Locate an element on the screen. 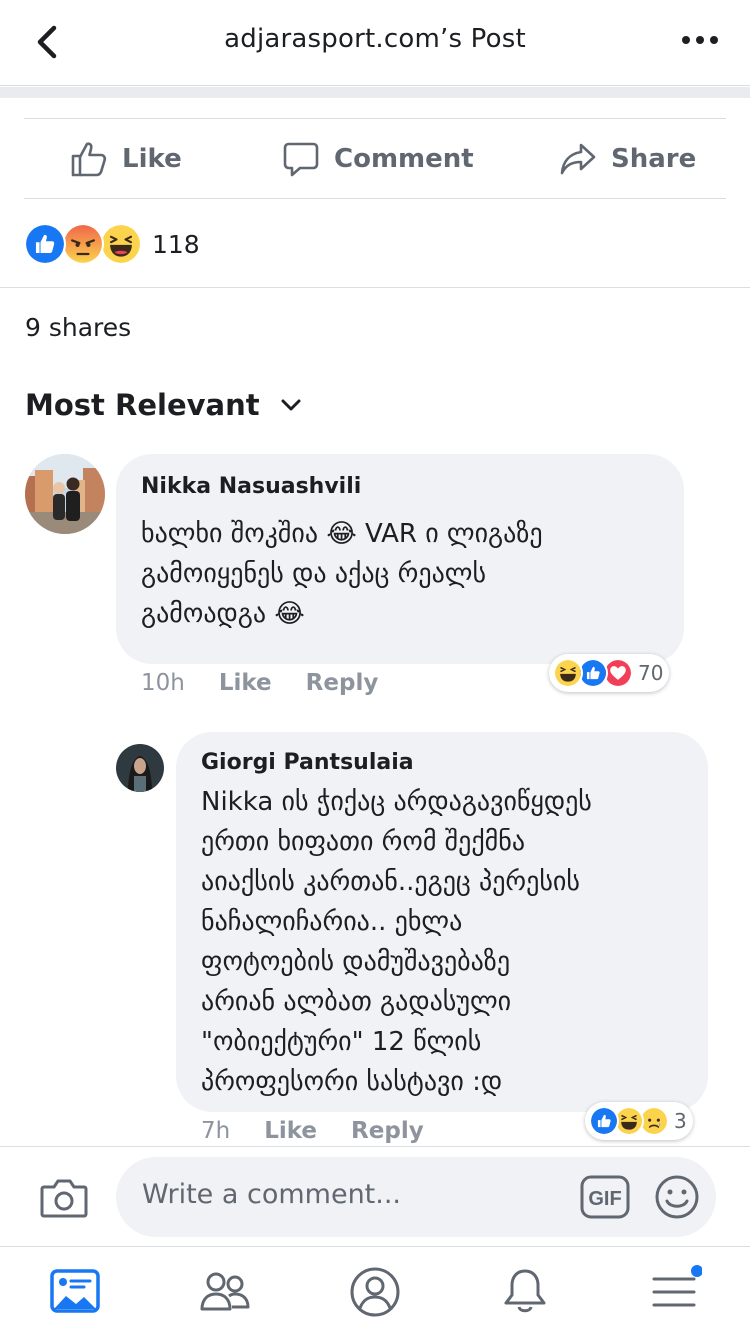 The image size is (750, 1334). news-feed-icon is located at coordinates (75, 1292).